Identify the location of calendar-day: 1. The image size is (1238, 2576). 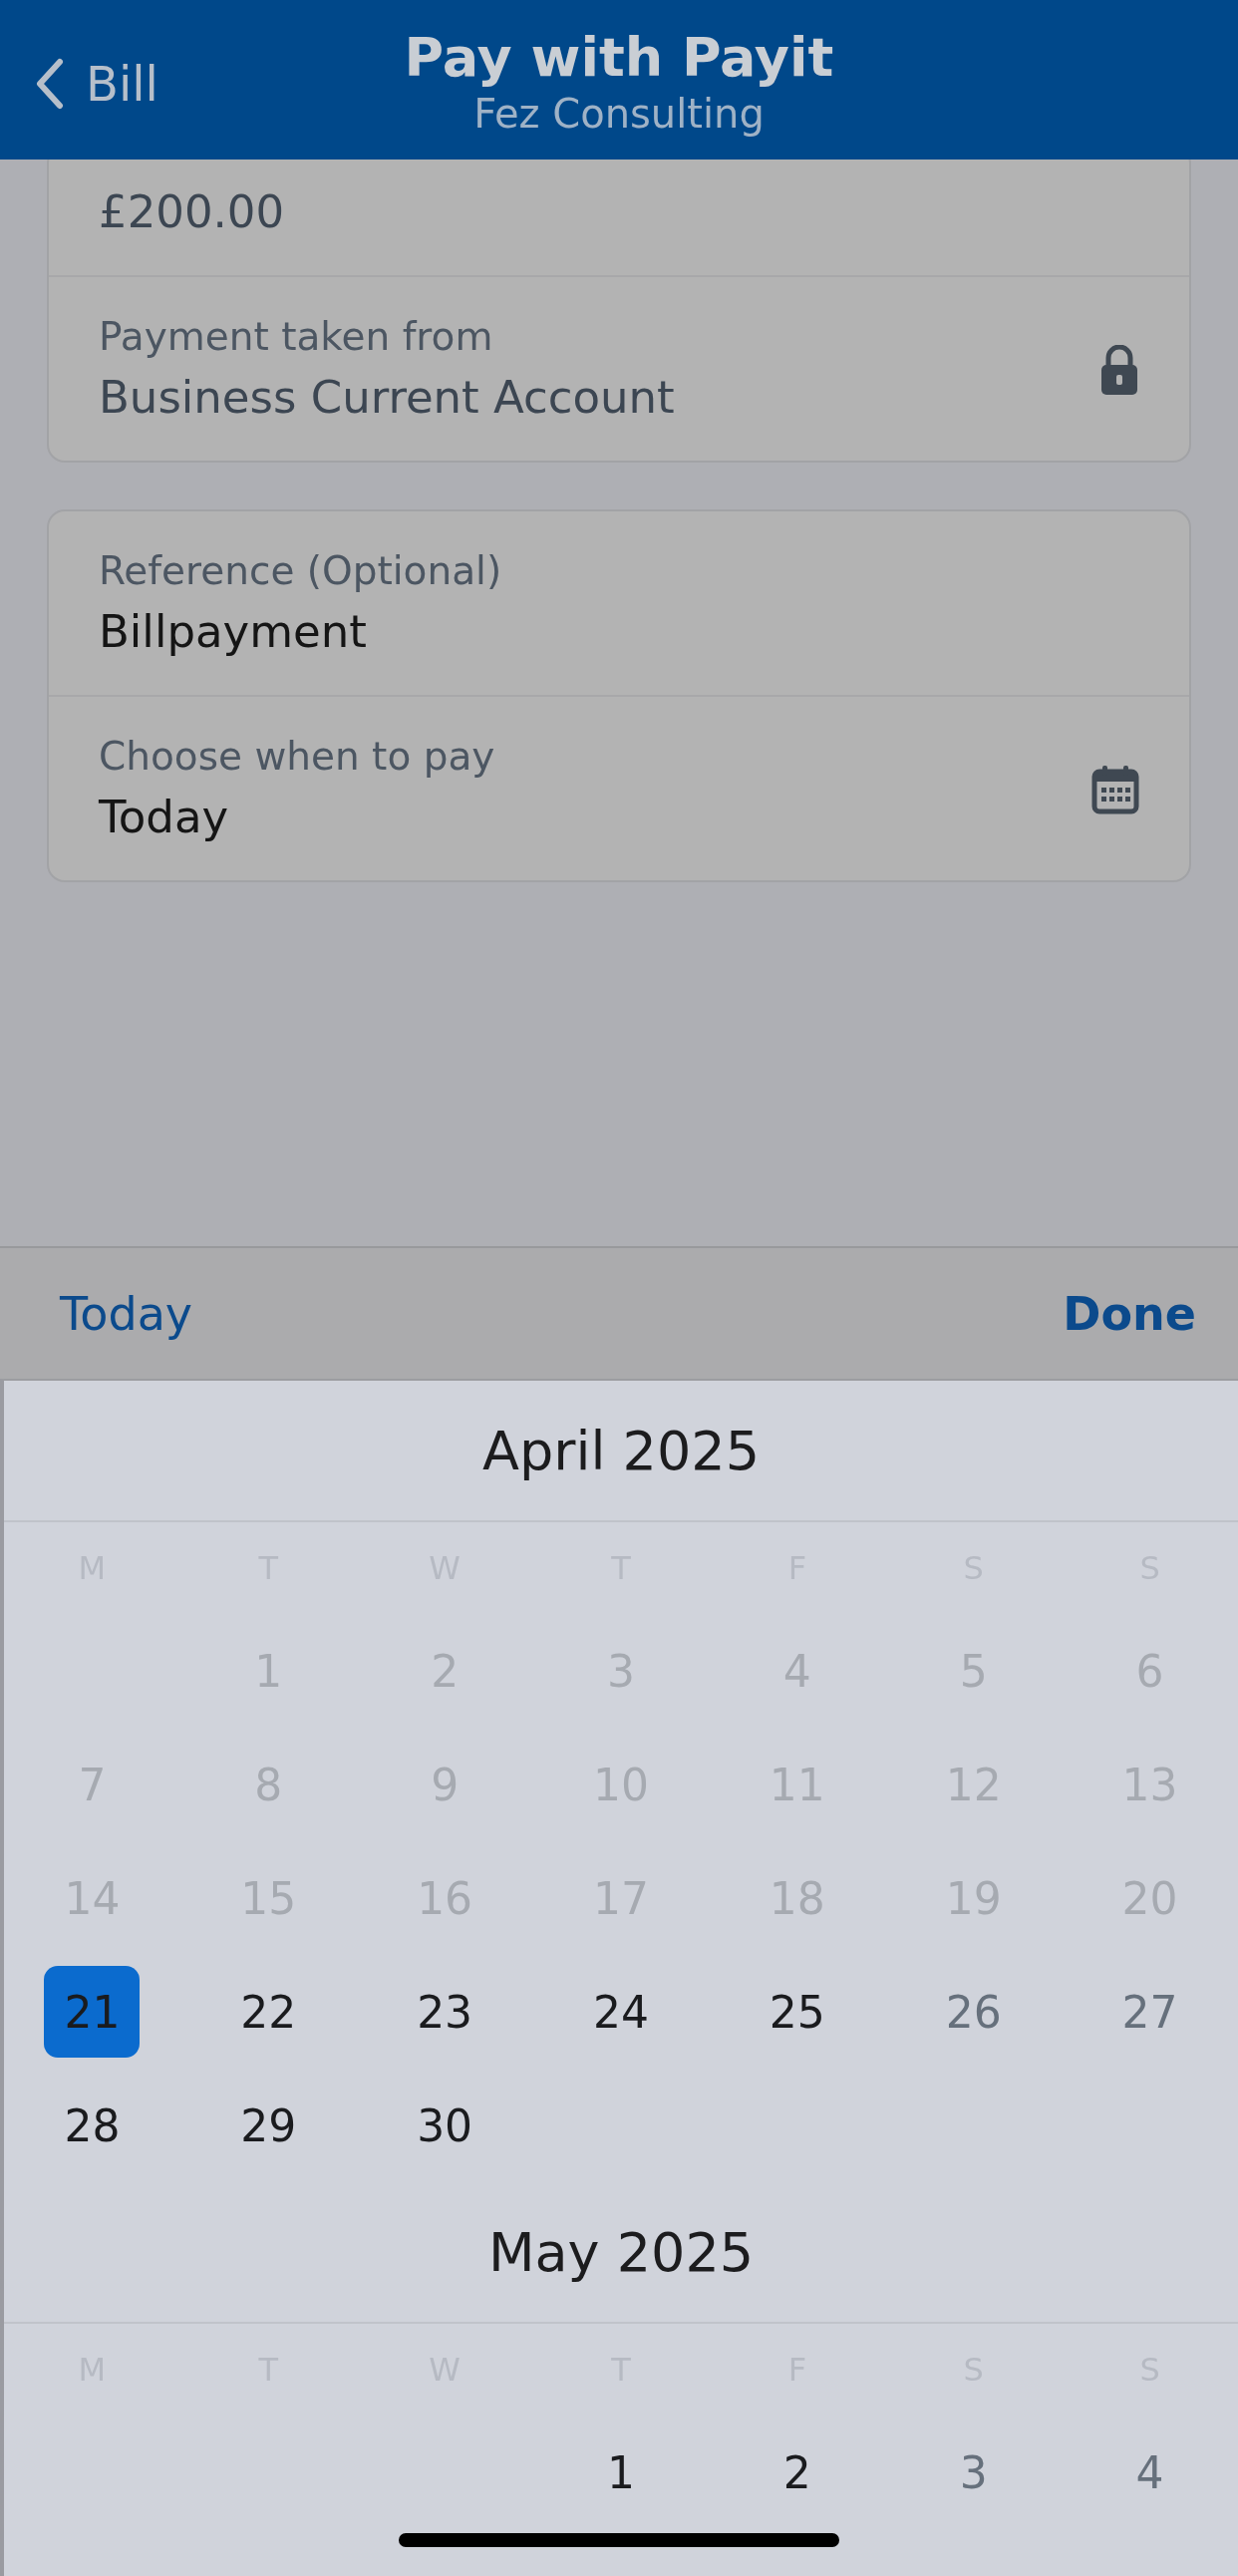
(621, 2472).